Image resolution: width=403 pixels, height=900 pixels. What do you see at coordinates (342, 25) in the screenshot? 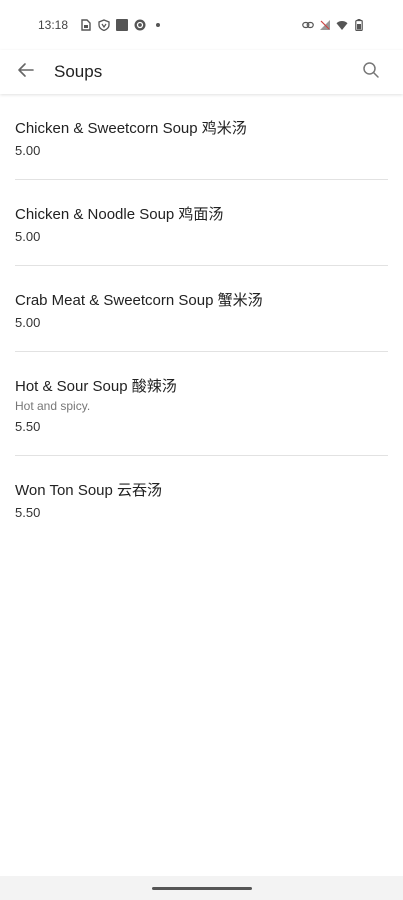
I see `wifi-icon` at bounding box center [342, 25].